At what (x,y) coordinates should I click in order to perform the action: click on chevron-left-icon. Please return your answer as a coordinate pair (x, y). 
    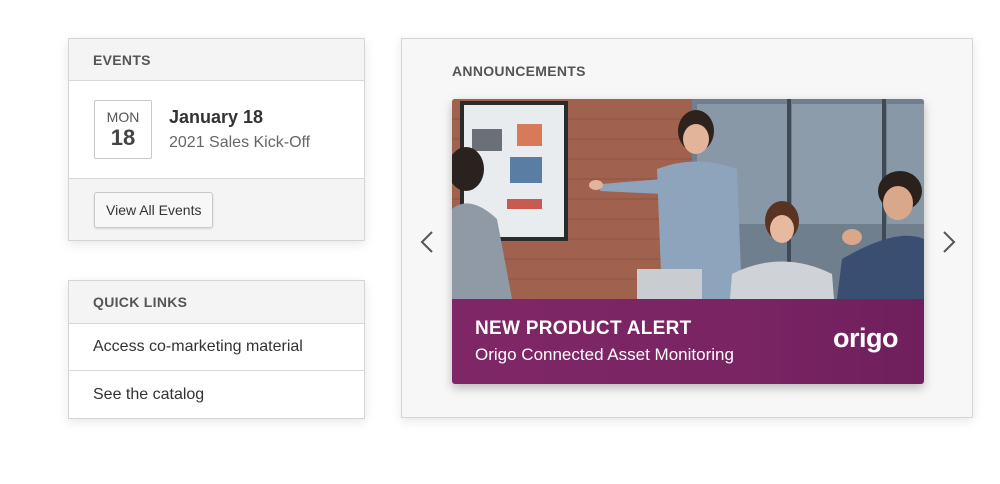
    Looking at the image, I should click on (426, 242).